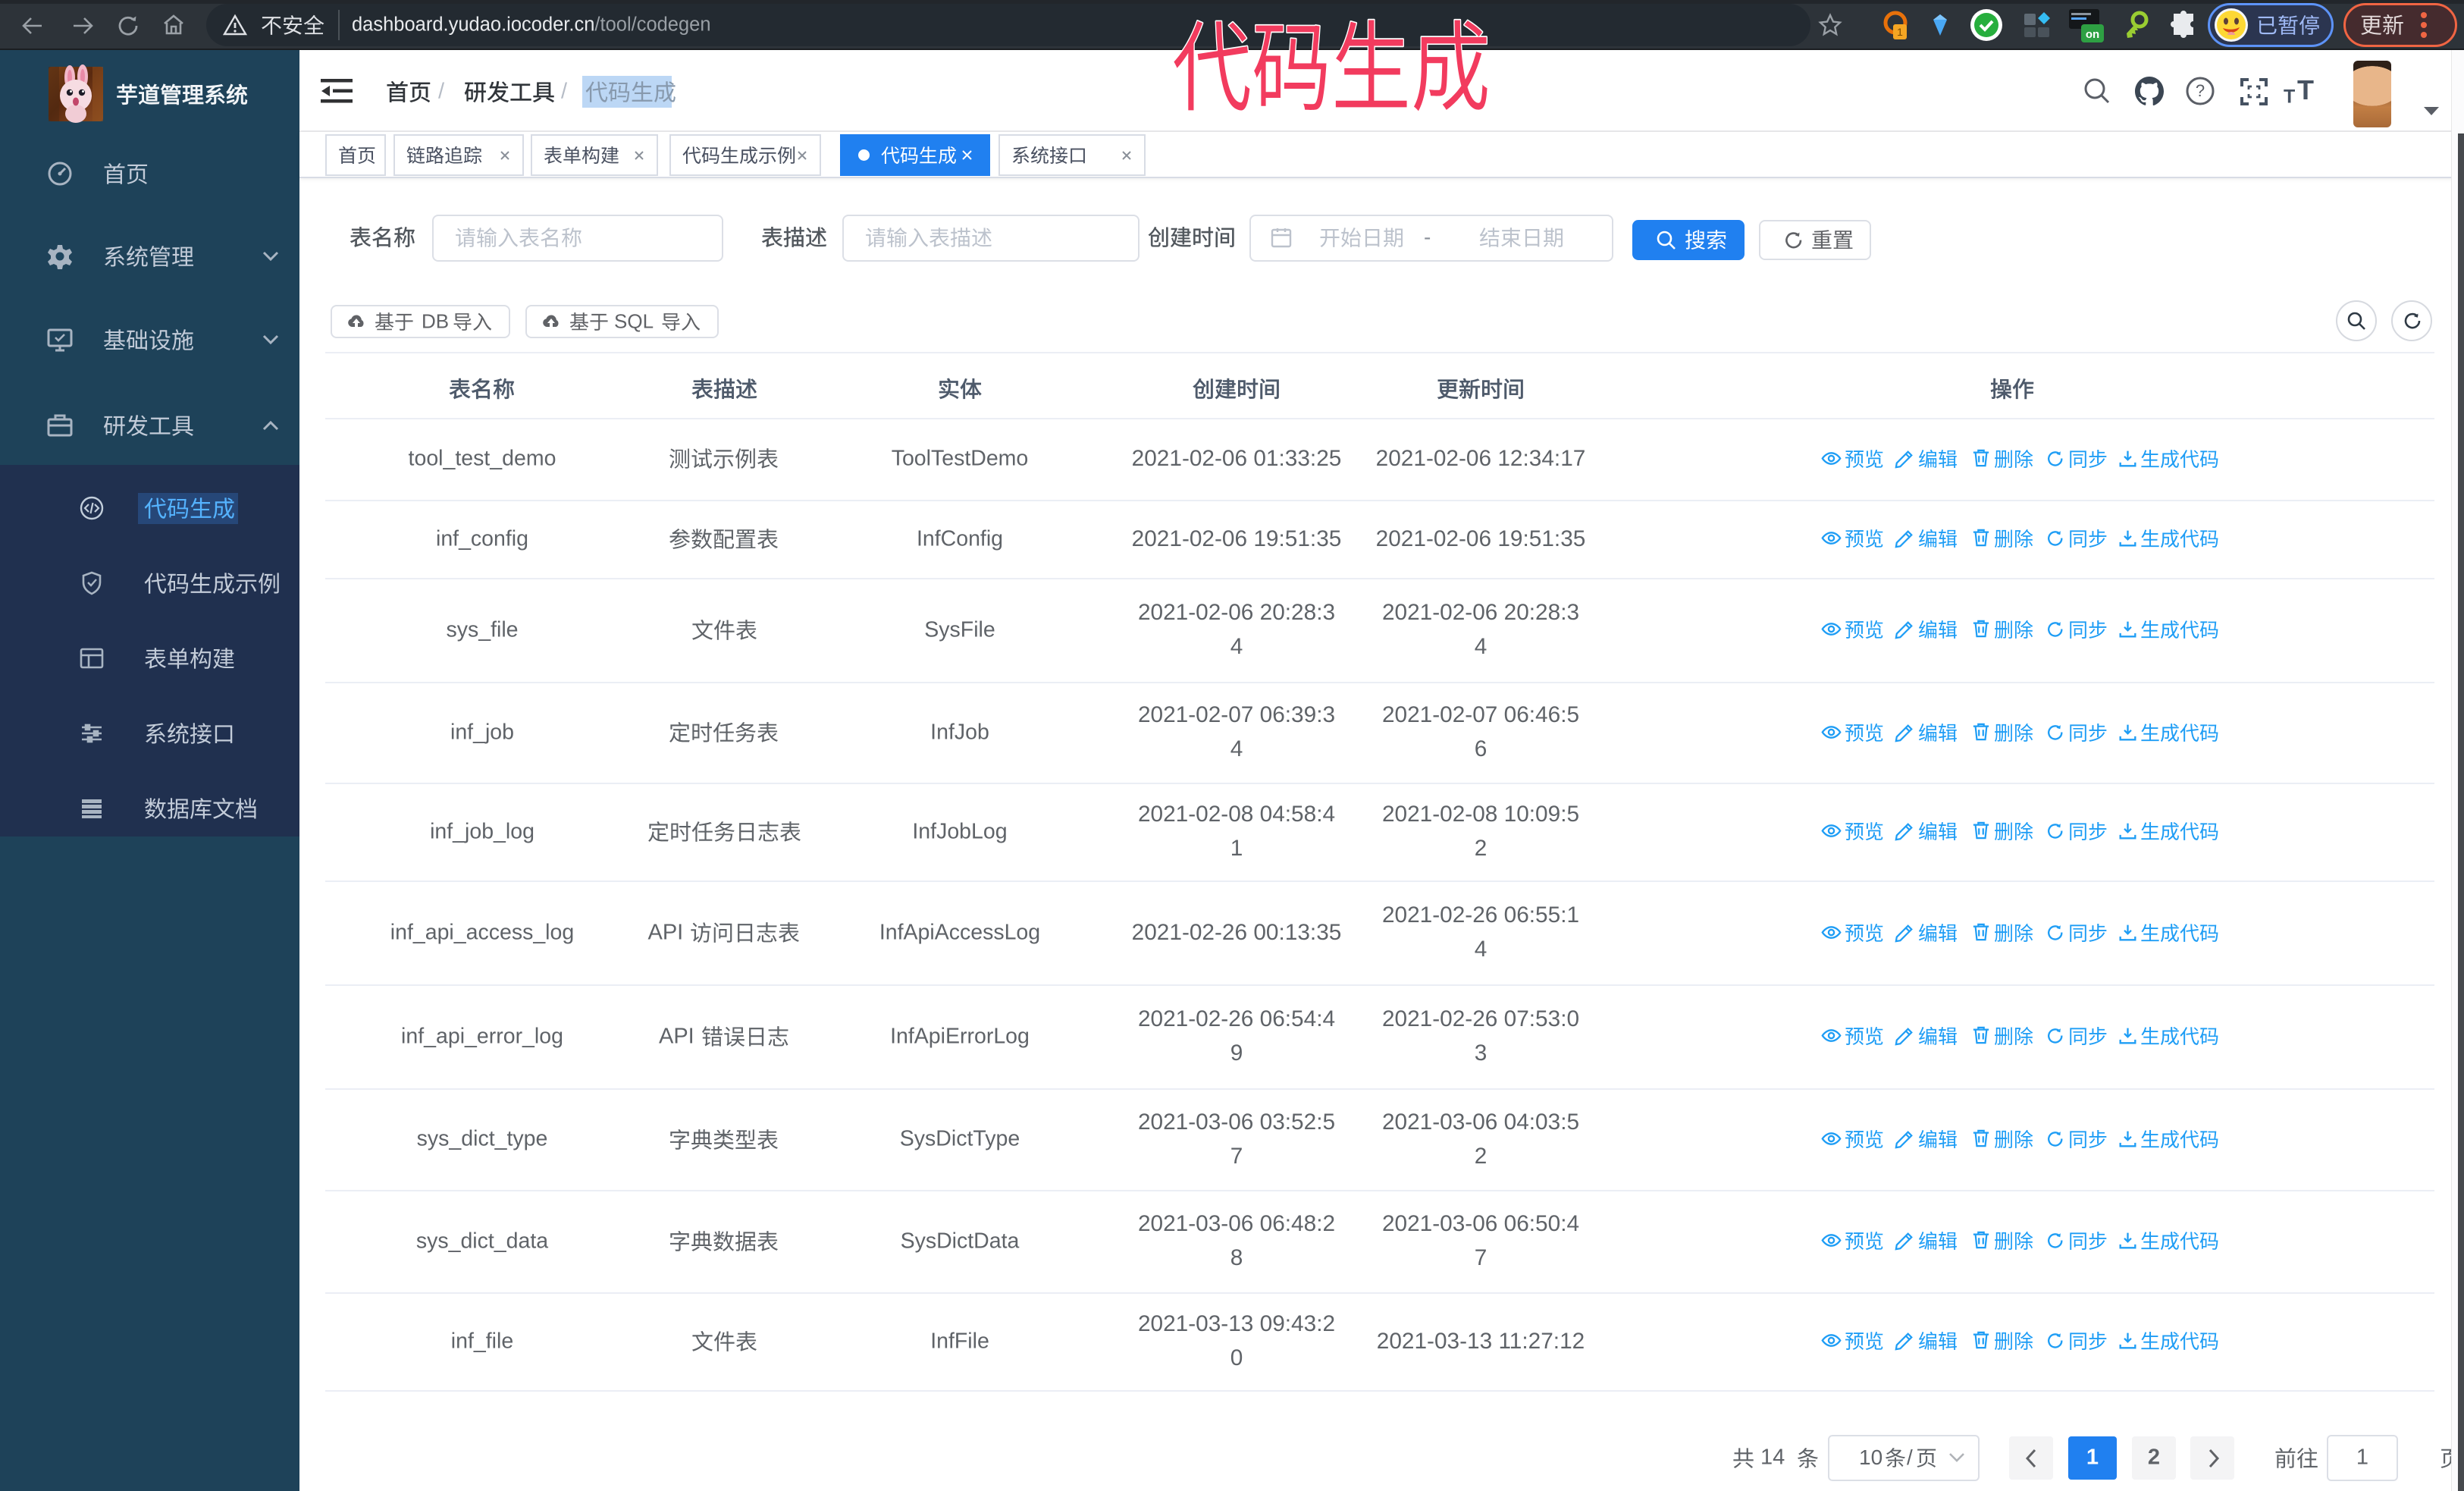 The width and height of the screenshot is (2464, 1491). I want to click on svg-text: on, so click(2093, 34).